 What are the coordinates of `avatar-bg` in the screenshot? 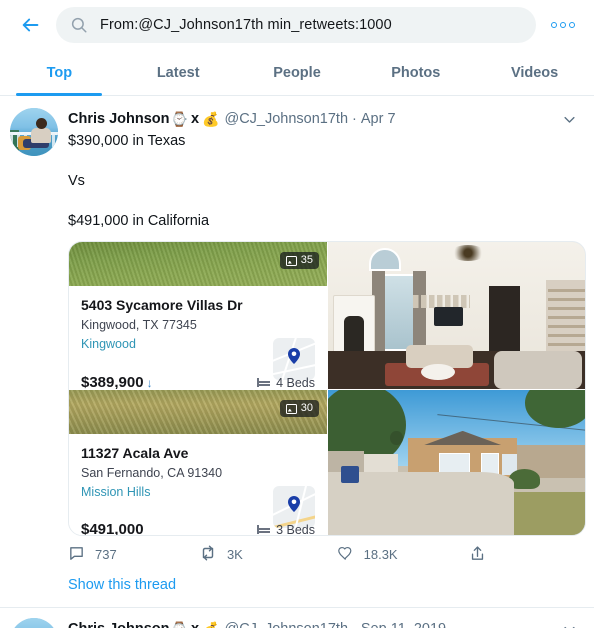 It's located at (34, 623).